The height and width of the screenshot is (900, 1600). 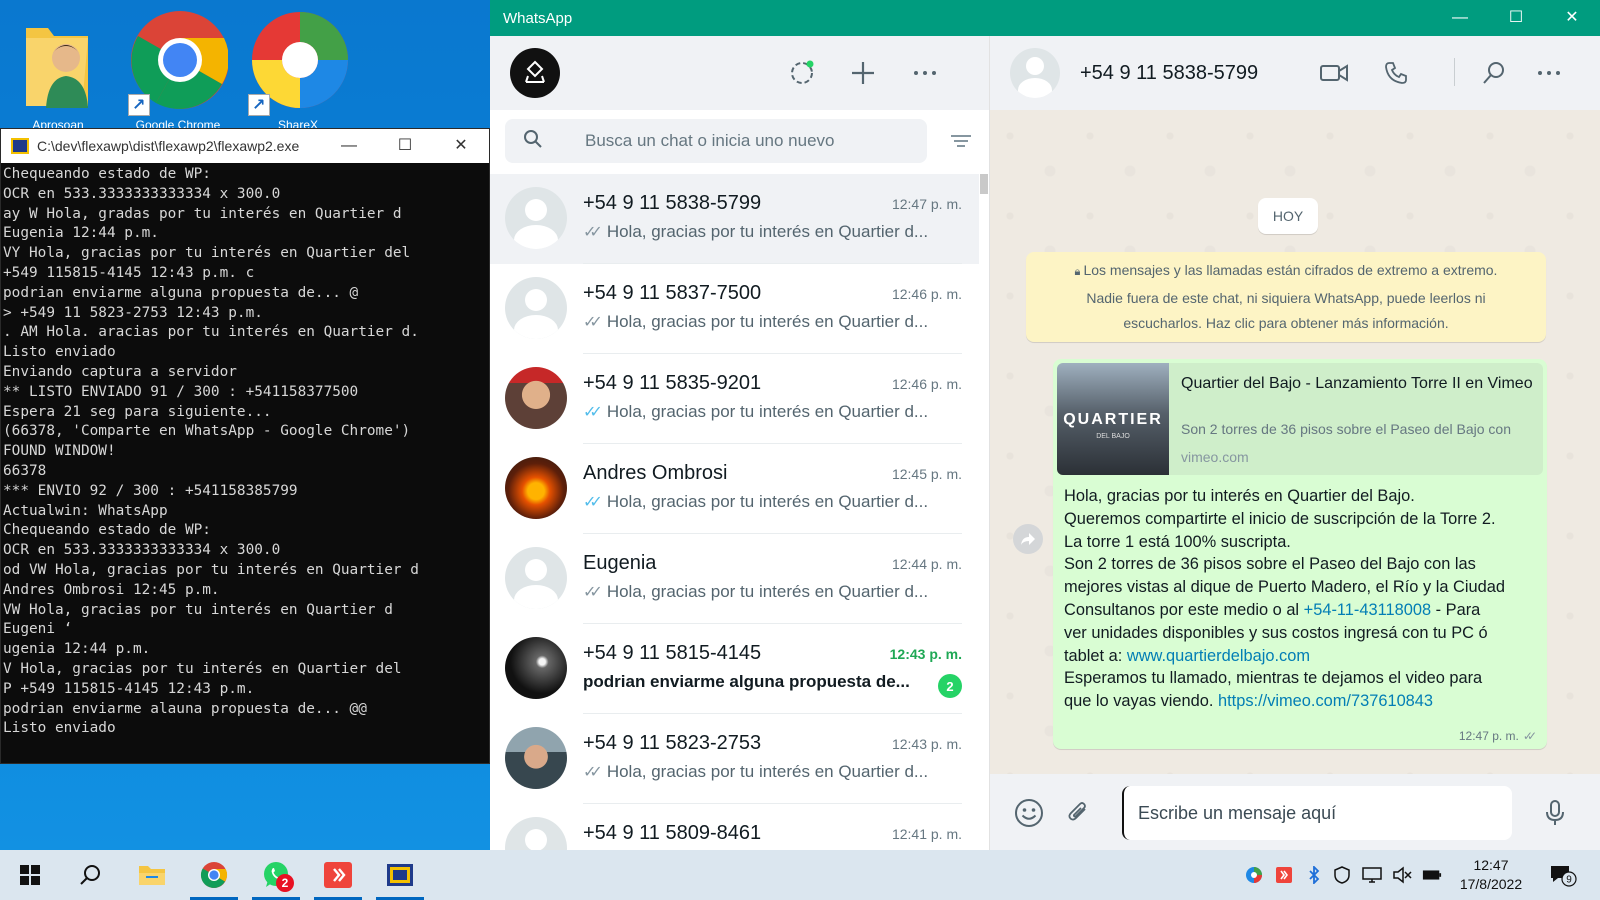 I want to click on console-minimize-button: —, so click(x=349, y=146).